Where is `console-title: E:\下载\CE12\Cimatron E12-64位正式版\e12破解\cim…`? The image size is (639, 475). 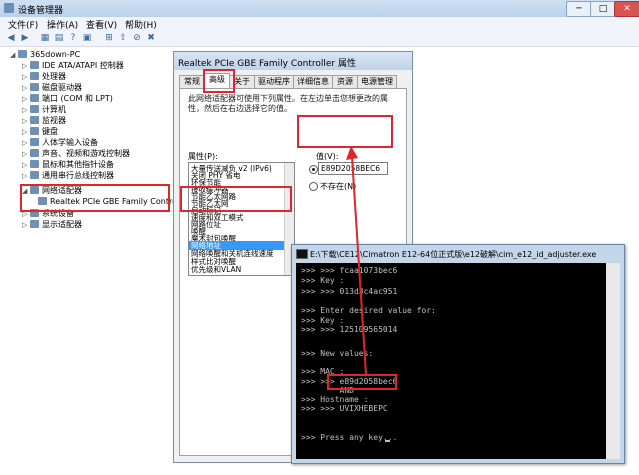
console-title: E:\下载\CE12\Cimatron E12-64位正式版\e12破解\cim… is located at coordinates (453, 254).